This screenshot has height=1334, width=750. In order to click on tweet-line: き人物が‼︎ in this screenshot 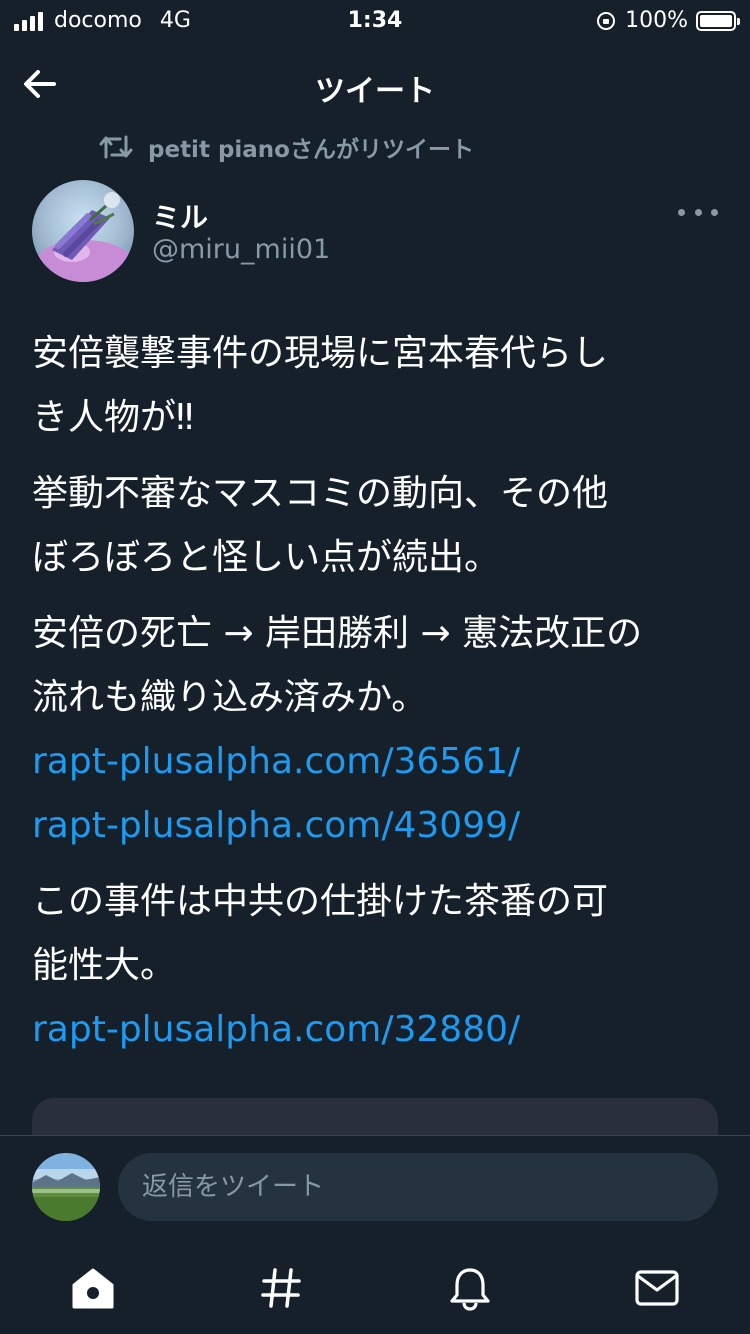, I will do `click(113, 417)`.